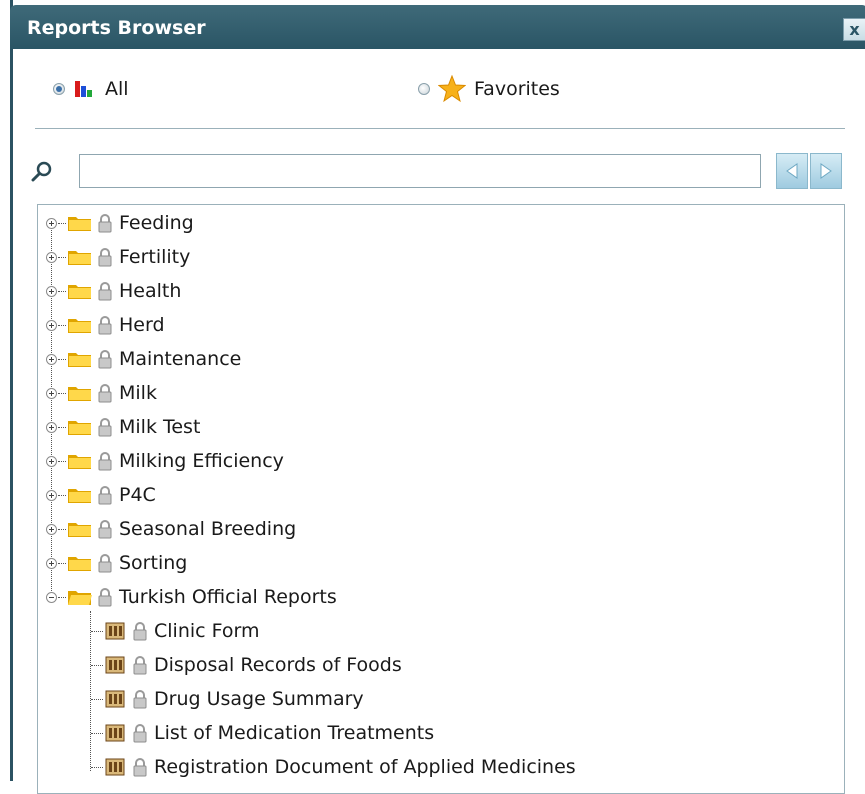  What do you see at coordinates (207, 631) in the screenshot?
I see `report-label: Clinic Form` at bounding box center [207, 631].